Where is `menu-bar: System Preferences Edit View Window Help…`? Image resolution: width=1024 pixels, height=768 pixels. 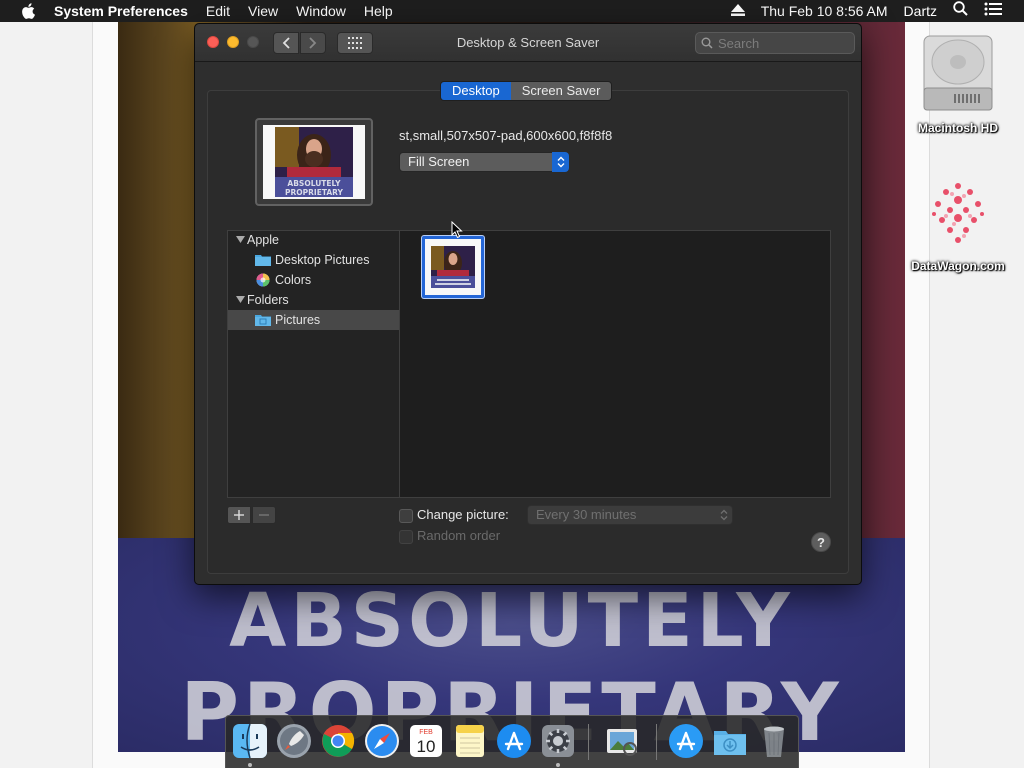
menu-bar: System Preferences Edit View Window Help… is located at coordinates (512, 11).